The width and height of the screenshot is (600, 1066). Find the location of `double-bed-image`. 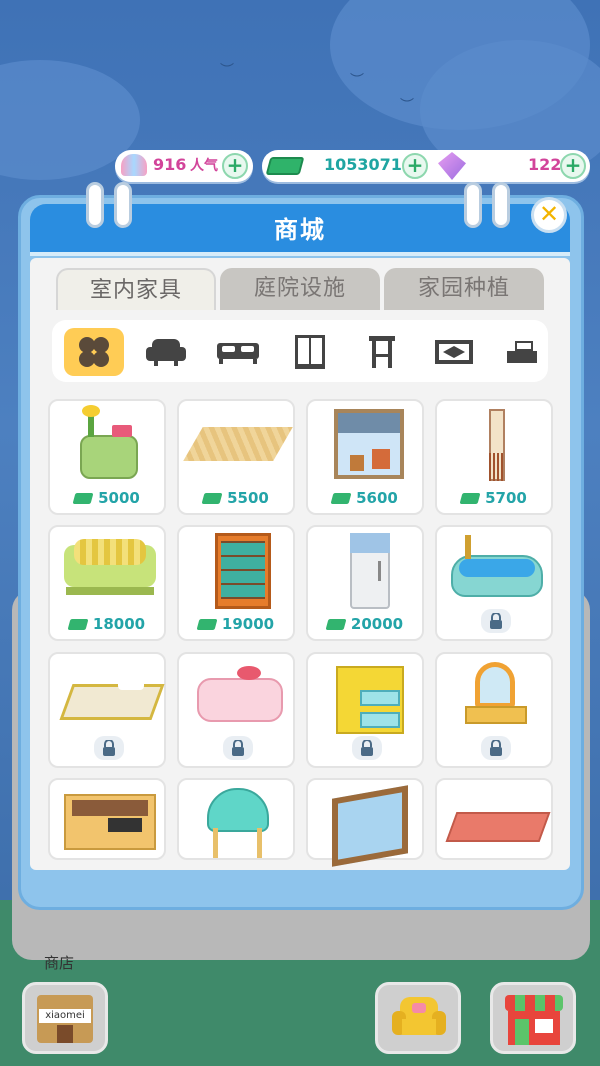

double-bed-image is located at coordinates (111, 696).